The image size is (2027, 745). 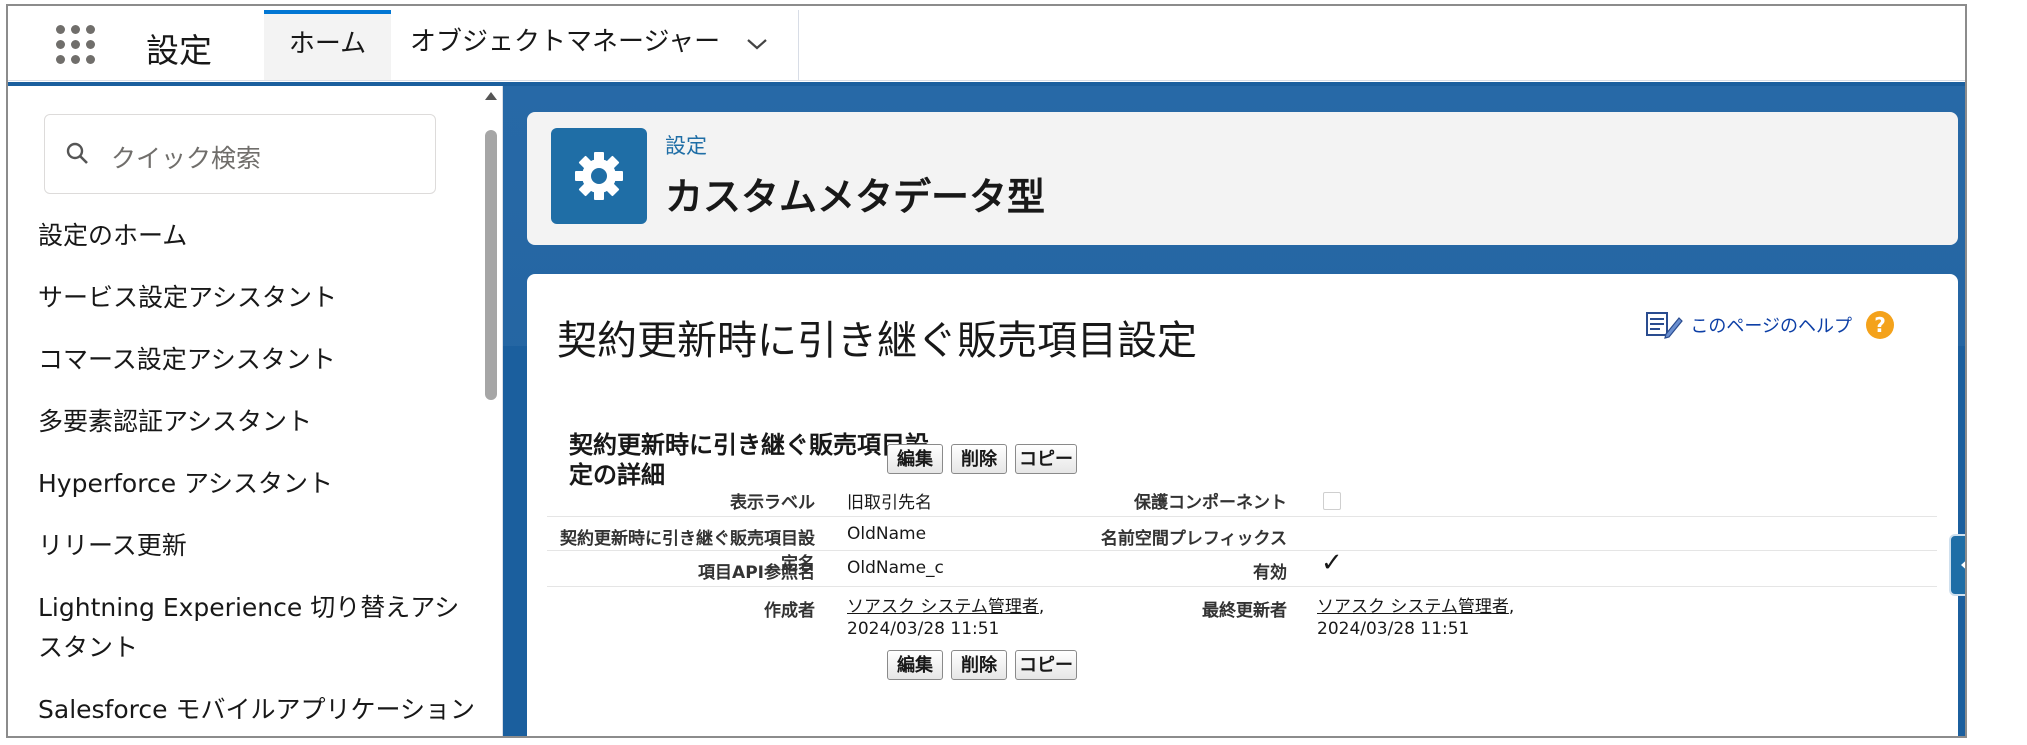 I want to click on chevron-down-icon, so click(x=757, y=43).